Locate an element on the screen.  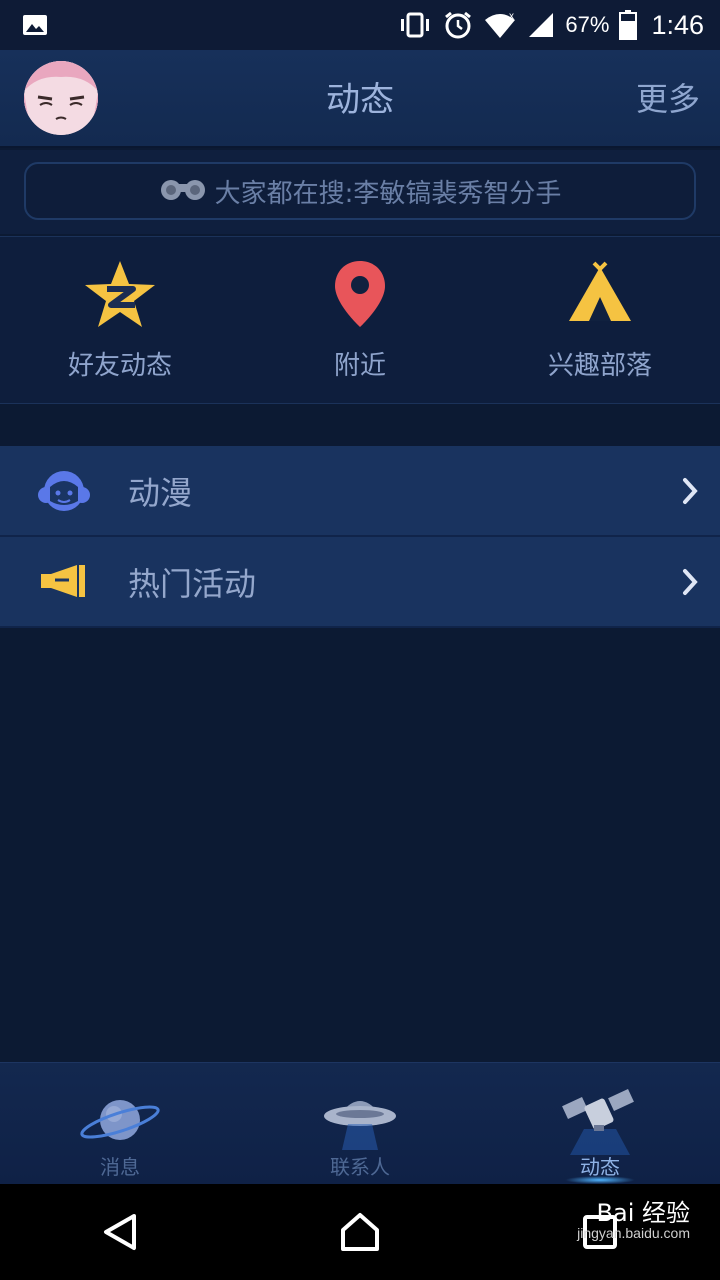
vibrate-icon is located at coordinates (415, 25).